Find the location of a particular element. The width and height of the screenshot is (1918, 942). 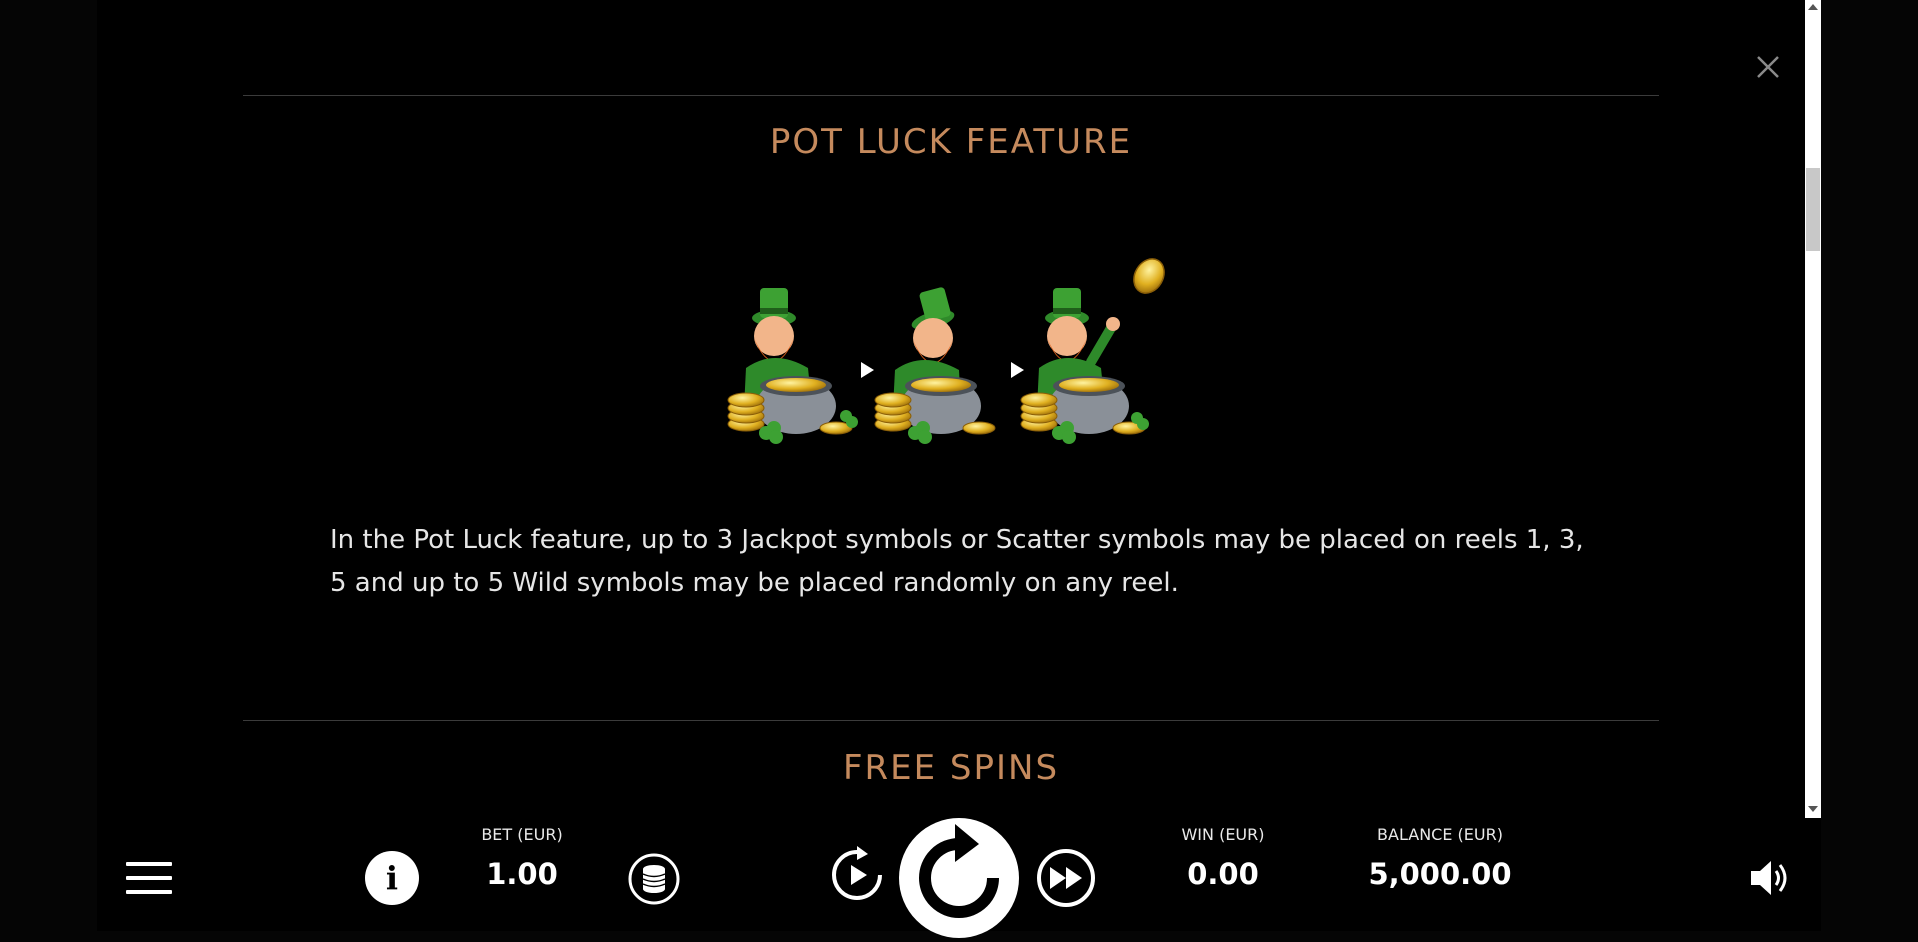

win-label: WIN (EUR) is located at coordinates (1223, 834).